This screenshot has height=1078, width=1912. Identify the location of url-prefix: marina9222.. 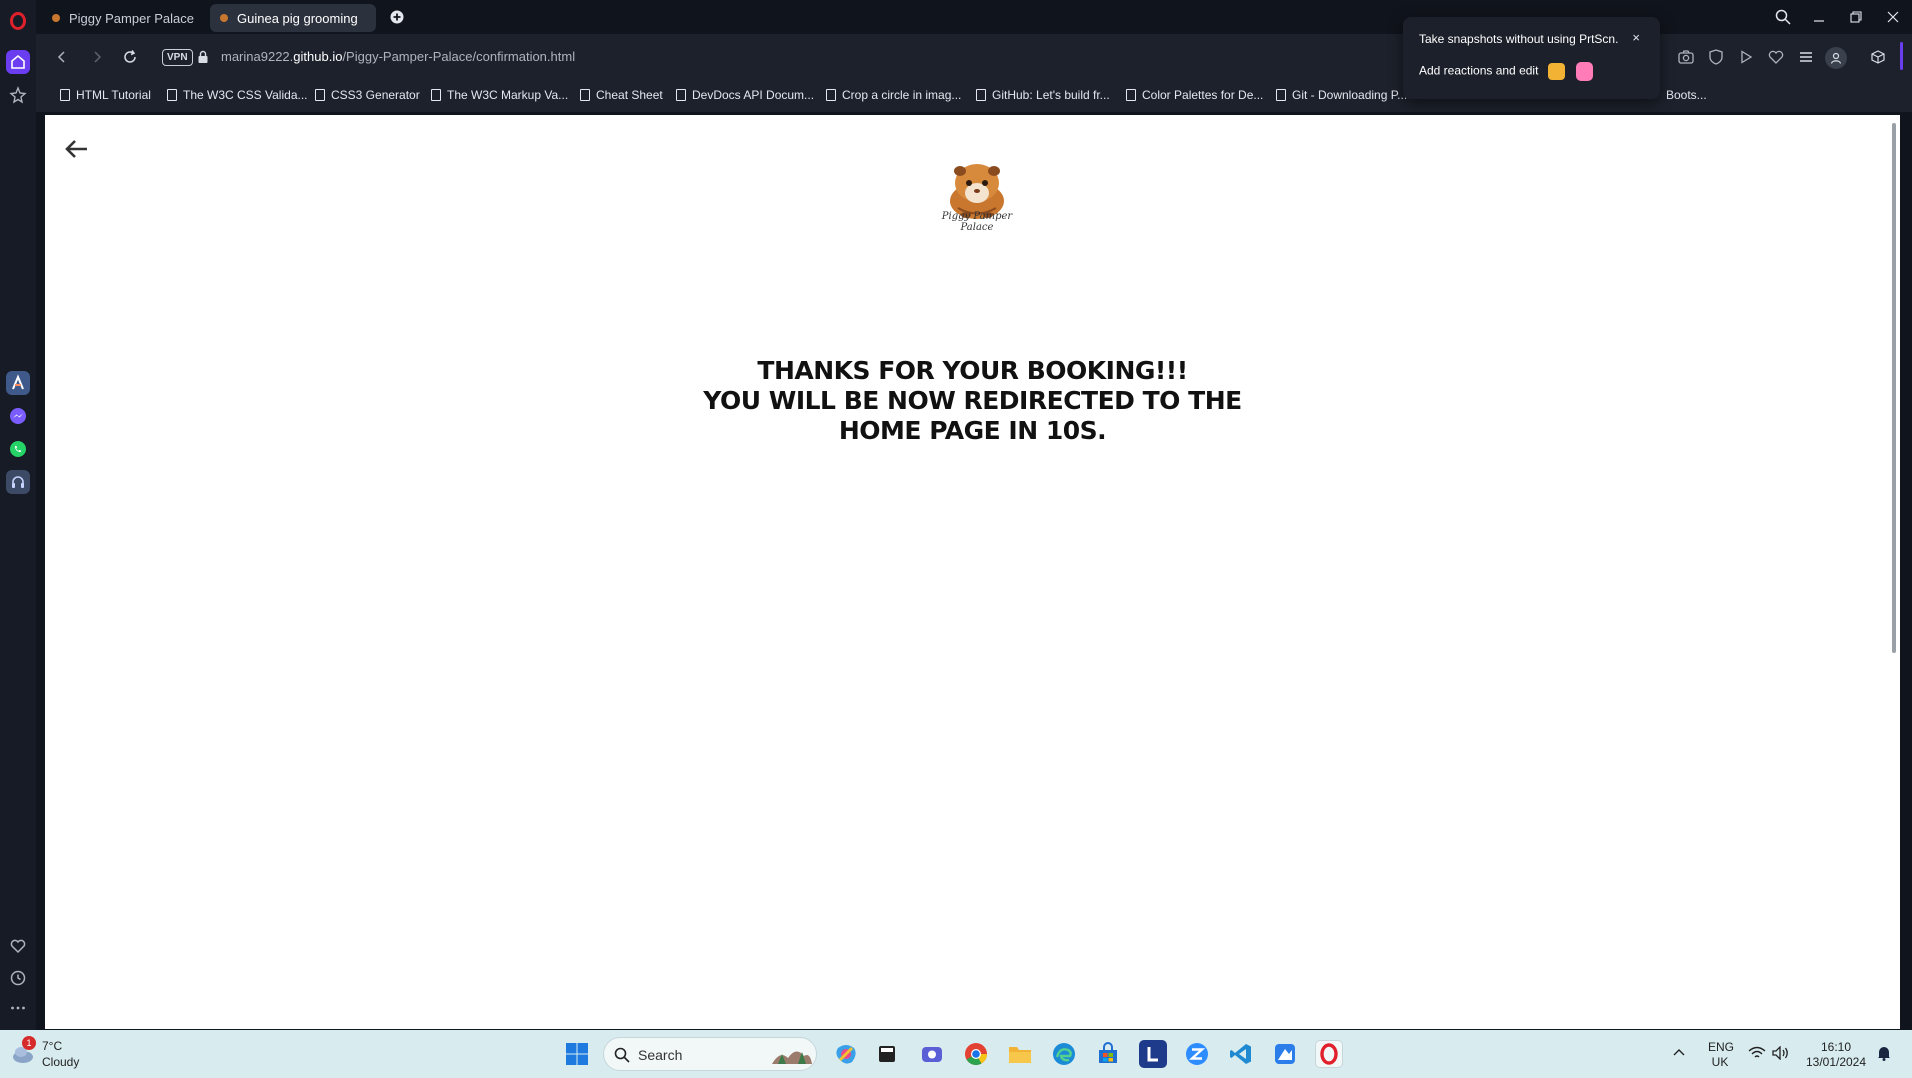
(257, 56).